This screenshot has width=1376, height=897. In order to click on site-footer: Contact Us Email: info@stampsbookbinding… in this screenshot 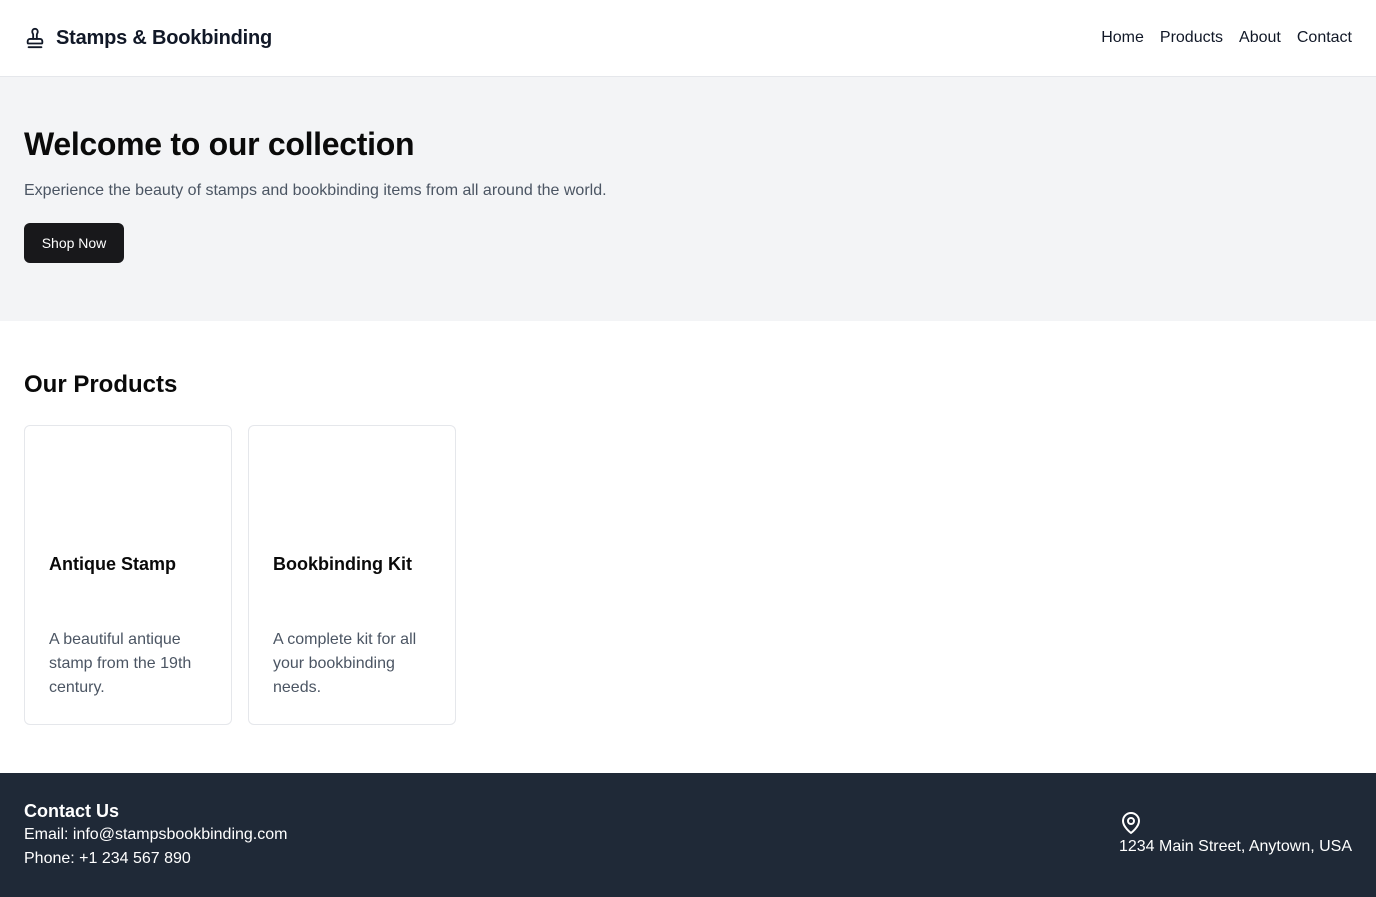, I will do `click(688, 835)`.